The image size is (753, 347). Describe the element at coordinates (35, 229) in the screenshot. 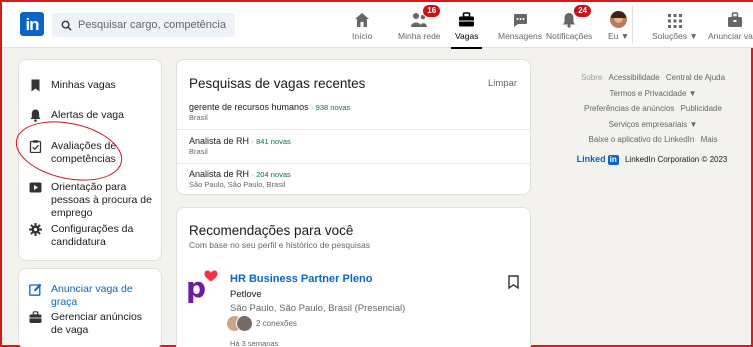

I see `gear-icon` at that location.